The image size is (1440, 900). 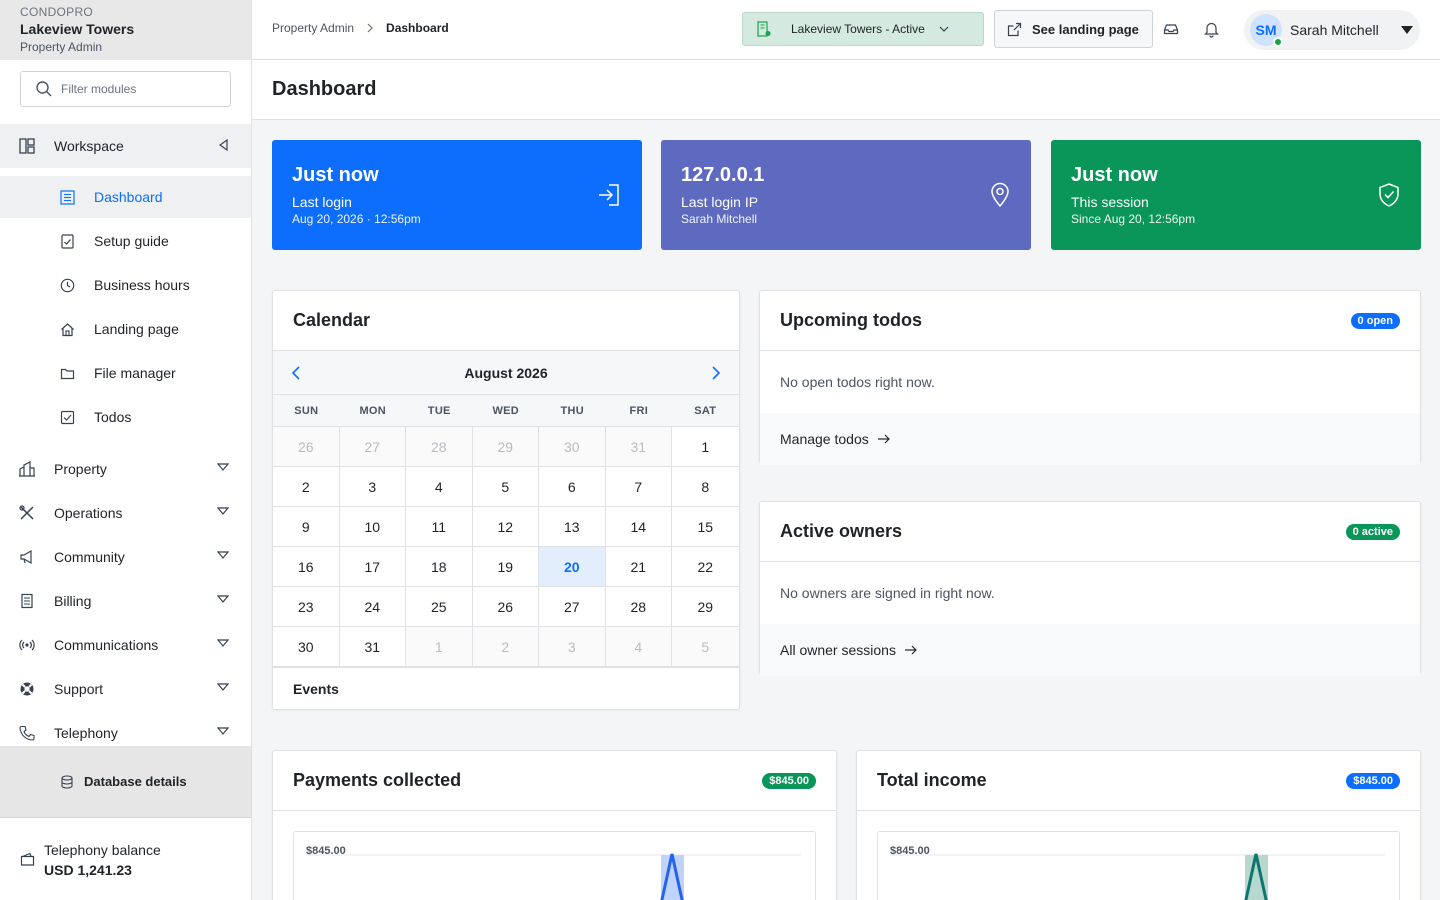 What do you see at coordinates (1090, 439) in the screenshot?
I see `manage-todos-link: Manage todos` at bounding box center [1090, 439].